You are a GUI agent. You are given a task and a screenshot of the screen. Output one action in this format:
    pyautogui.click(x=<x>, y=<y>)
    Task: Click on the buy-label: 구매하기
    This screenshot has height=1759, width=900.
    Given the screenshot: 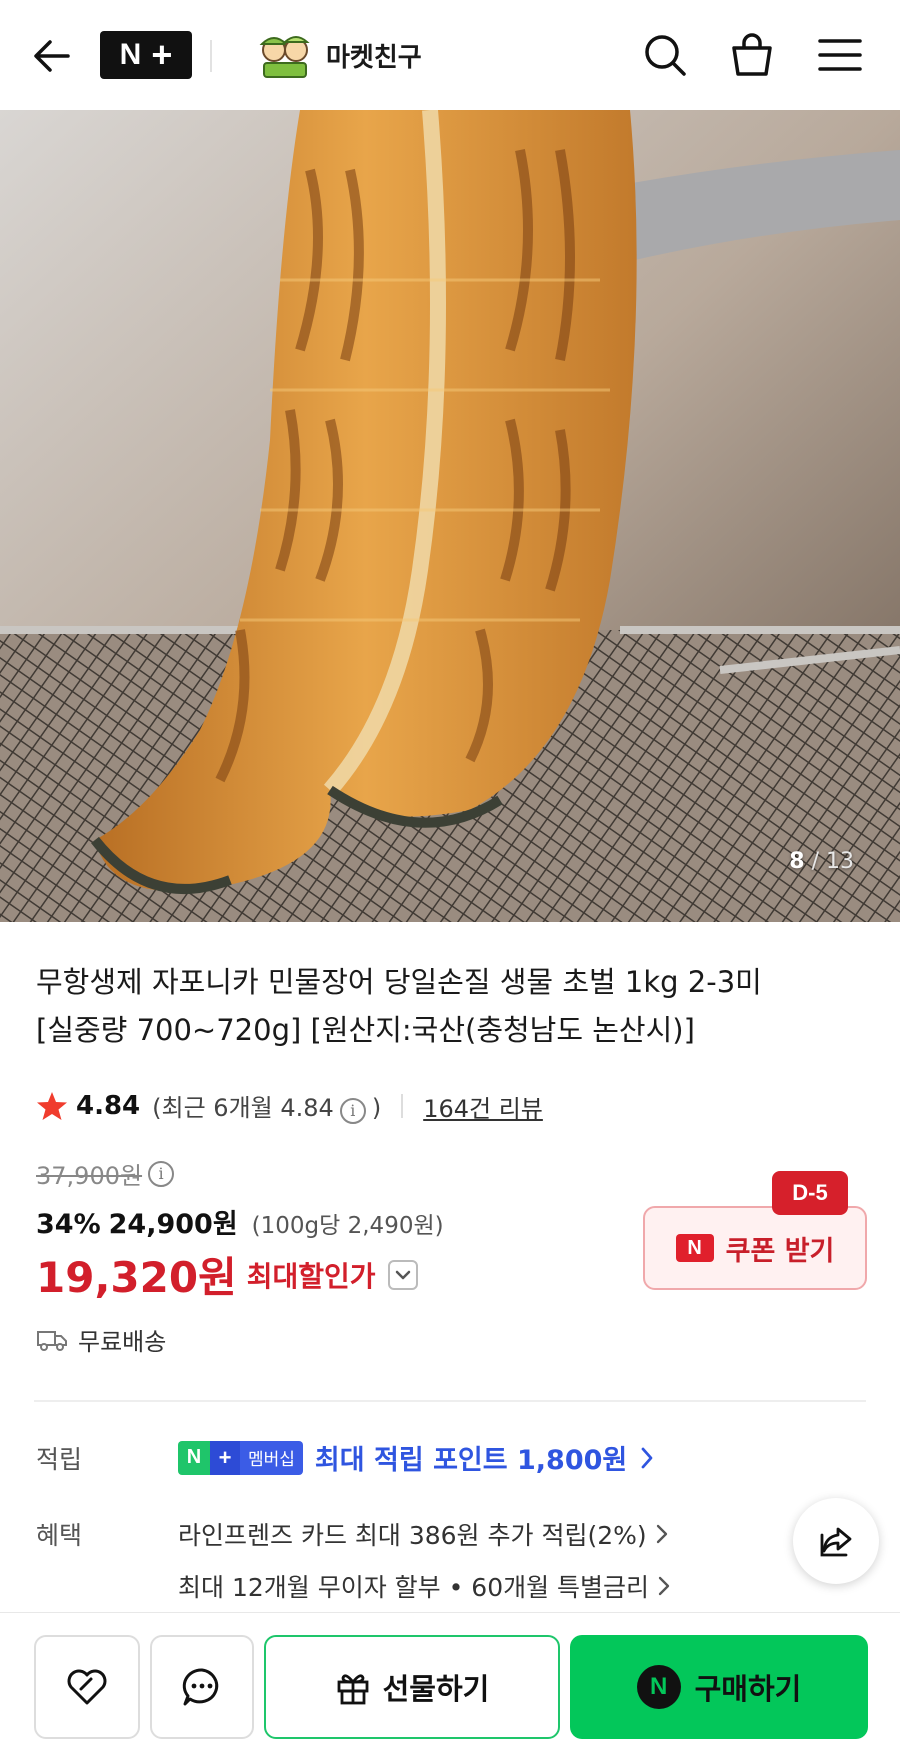 What is the action you would take?
    pyautogui.click(x=748, y=1689)
    